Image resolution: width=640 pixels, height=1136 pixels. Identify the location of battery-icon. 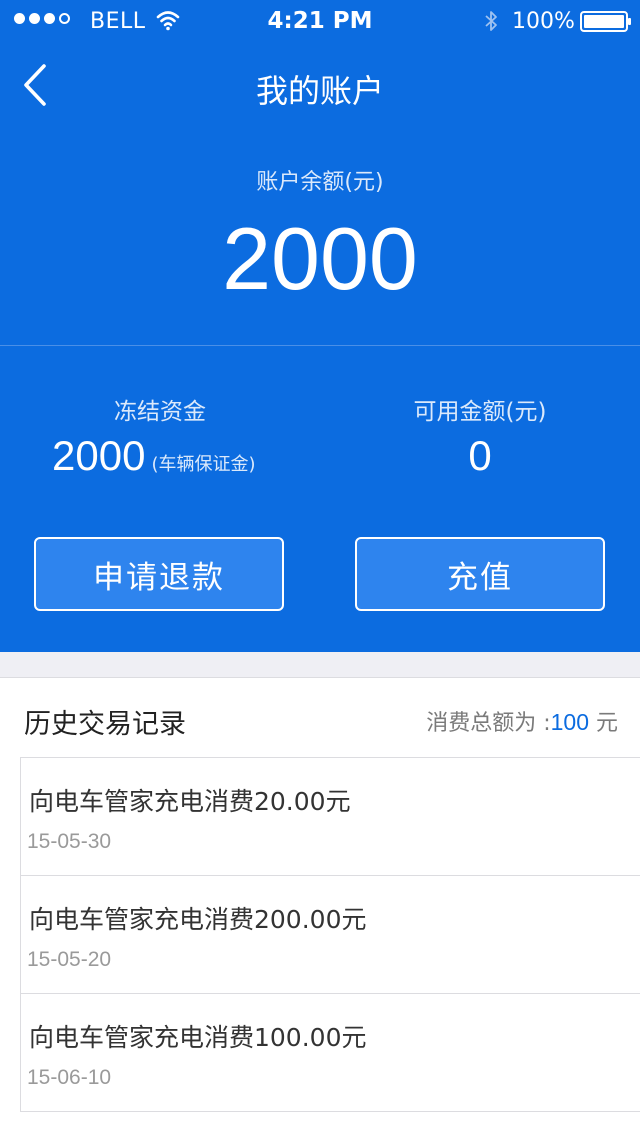
(605, 21).